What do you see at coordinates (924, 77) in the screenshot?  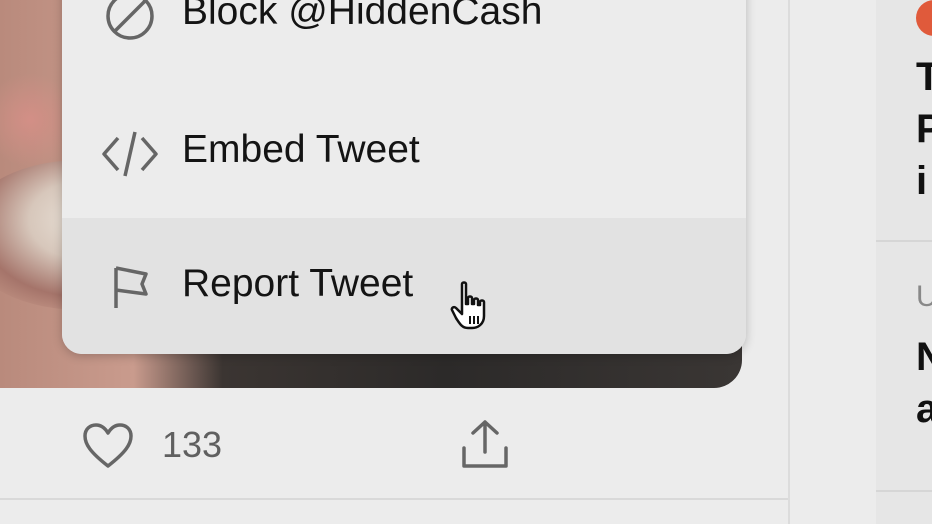 I see `trend-title-line: T` at bounding box center [924, 77].